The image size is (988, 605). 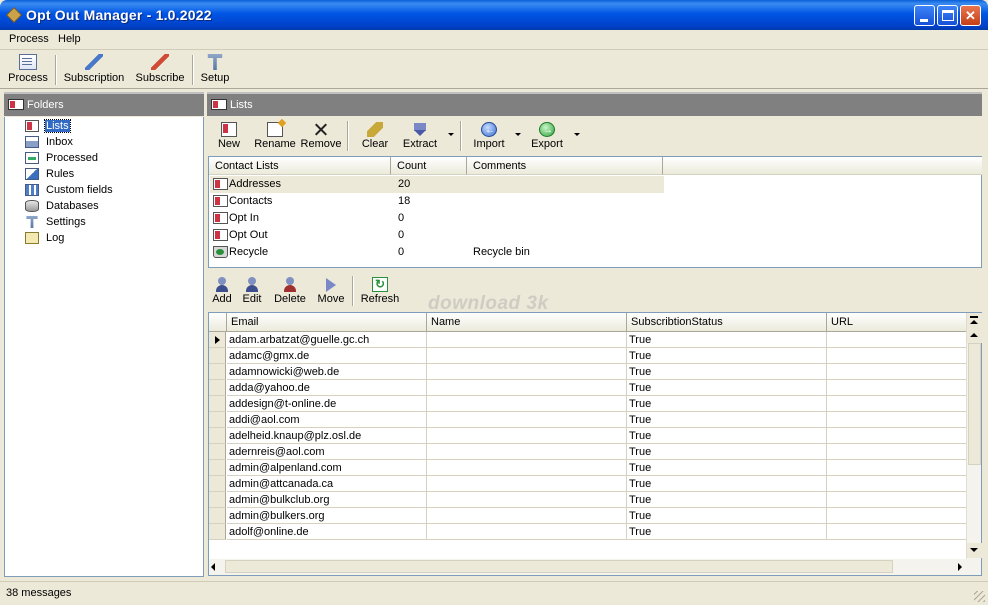 What do you see at coordinates (375, 136) in the screenshot?
I see `clear-list-button: Clear` at bounding box center [375, 136].